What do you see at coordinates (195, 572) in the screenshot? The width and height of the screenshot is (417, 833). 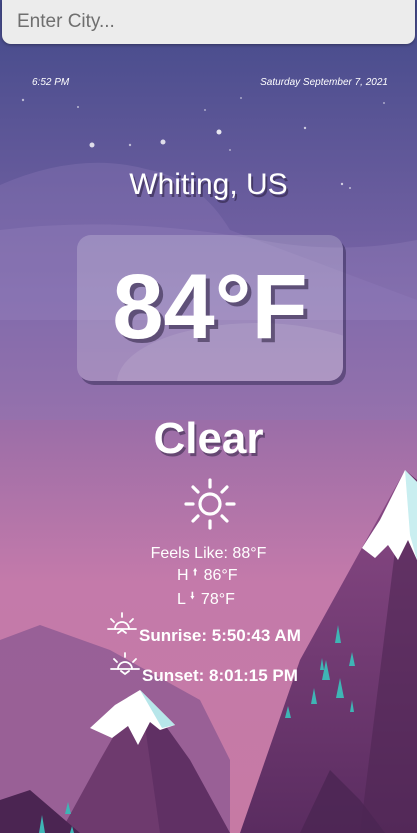 I see `arrow-up-icon: 🠙` at bounding box center [195, 572].